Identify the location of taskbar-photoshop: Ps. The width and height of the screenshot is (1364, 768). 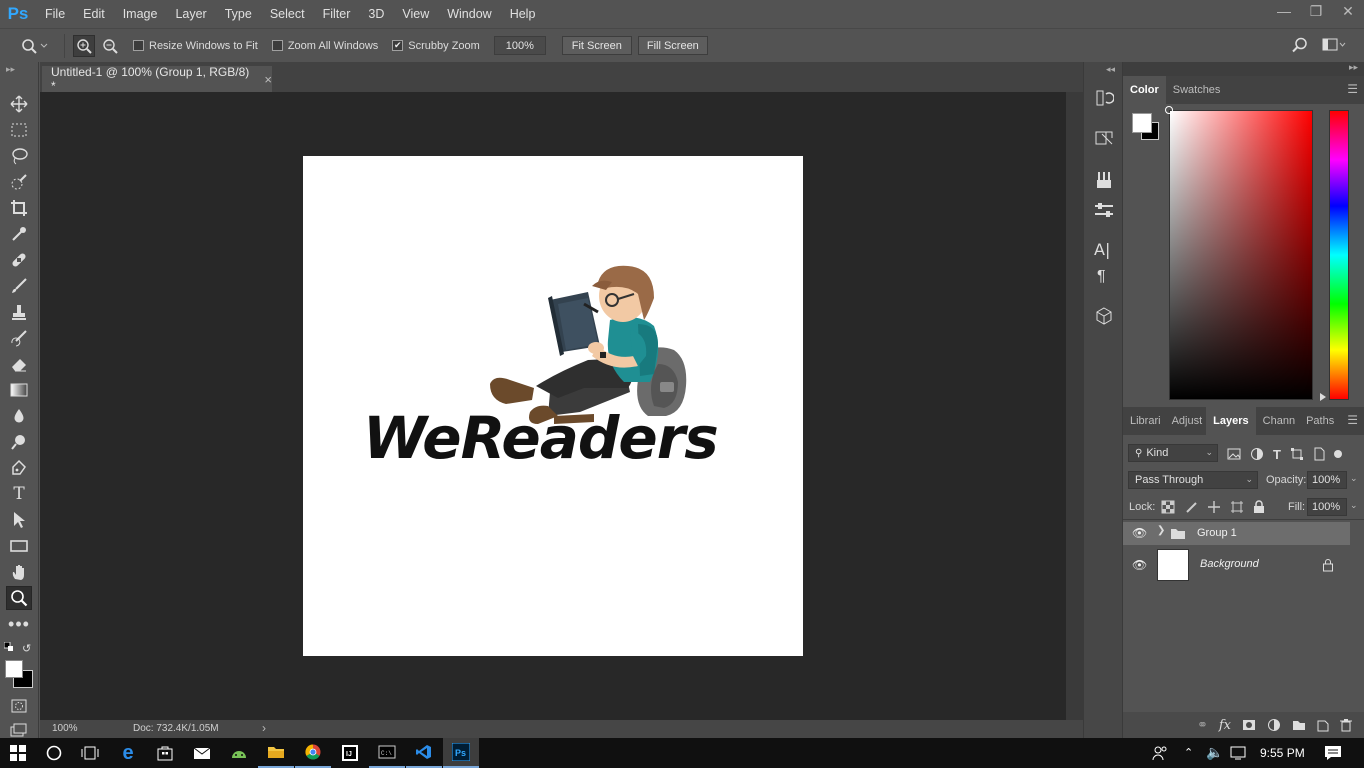
(461, 753).